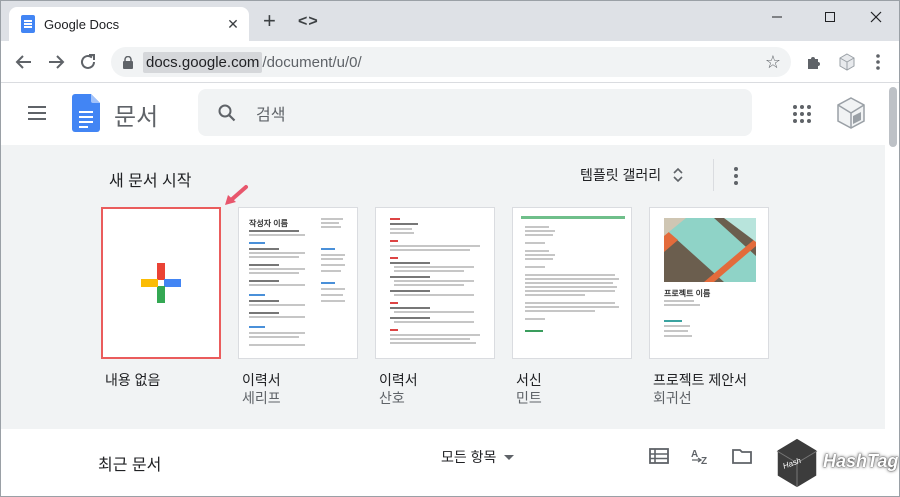 Image resolution: width=900 pixels, height=497 pixels. I want to click on forward-button, so click(56, 62).